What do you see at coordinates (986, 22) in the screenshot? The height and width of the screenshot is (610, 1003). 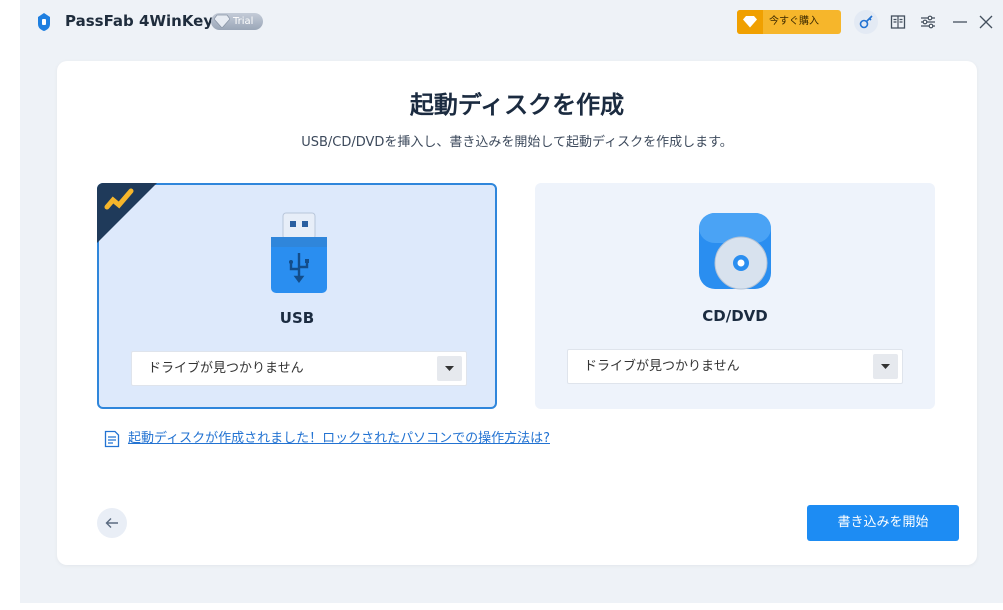 I see `close-icon` at bounding box center [986, 22].